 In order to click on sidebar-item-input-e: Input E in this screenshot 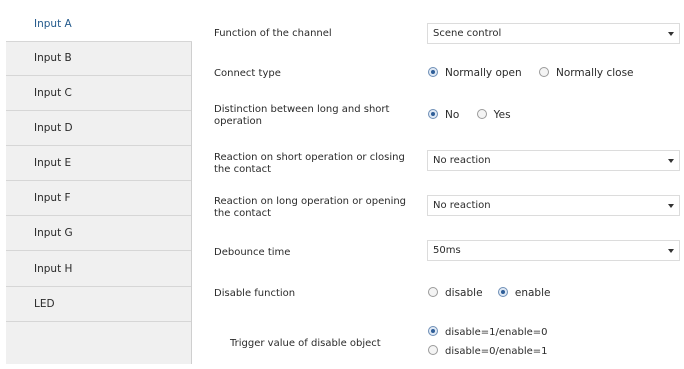, I will do `click(98, 164)`.